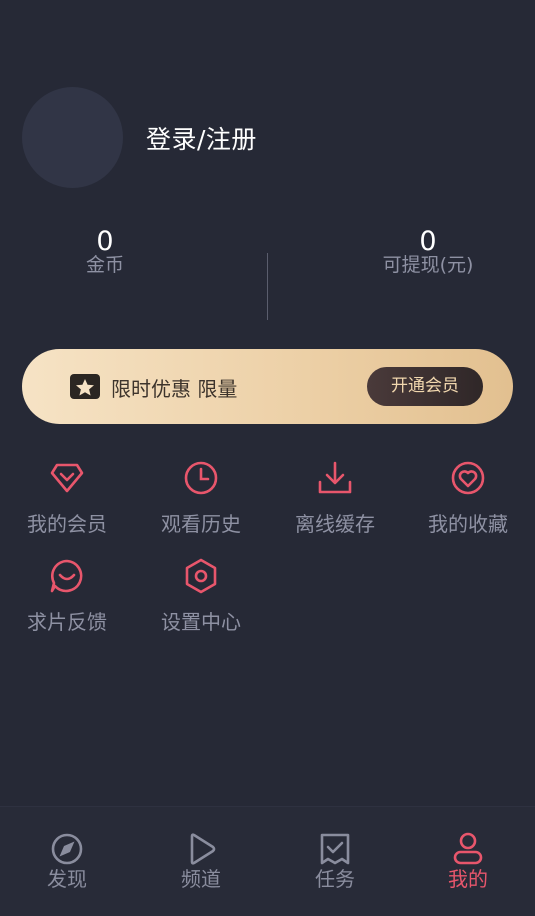 This screenshot has height=916, width=535. I want to click on open-membership-button: 开通会员, so click(425, 386).